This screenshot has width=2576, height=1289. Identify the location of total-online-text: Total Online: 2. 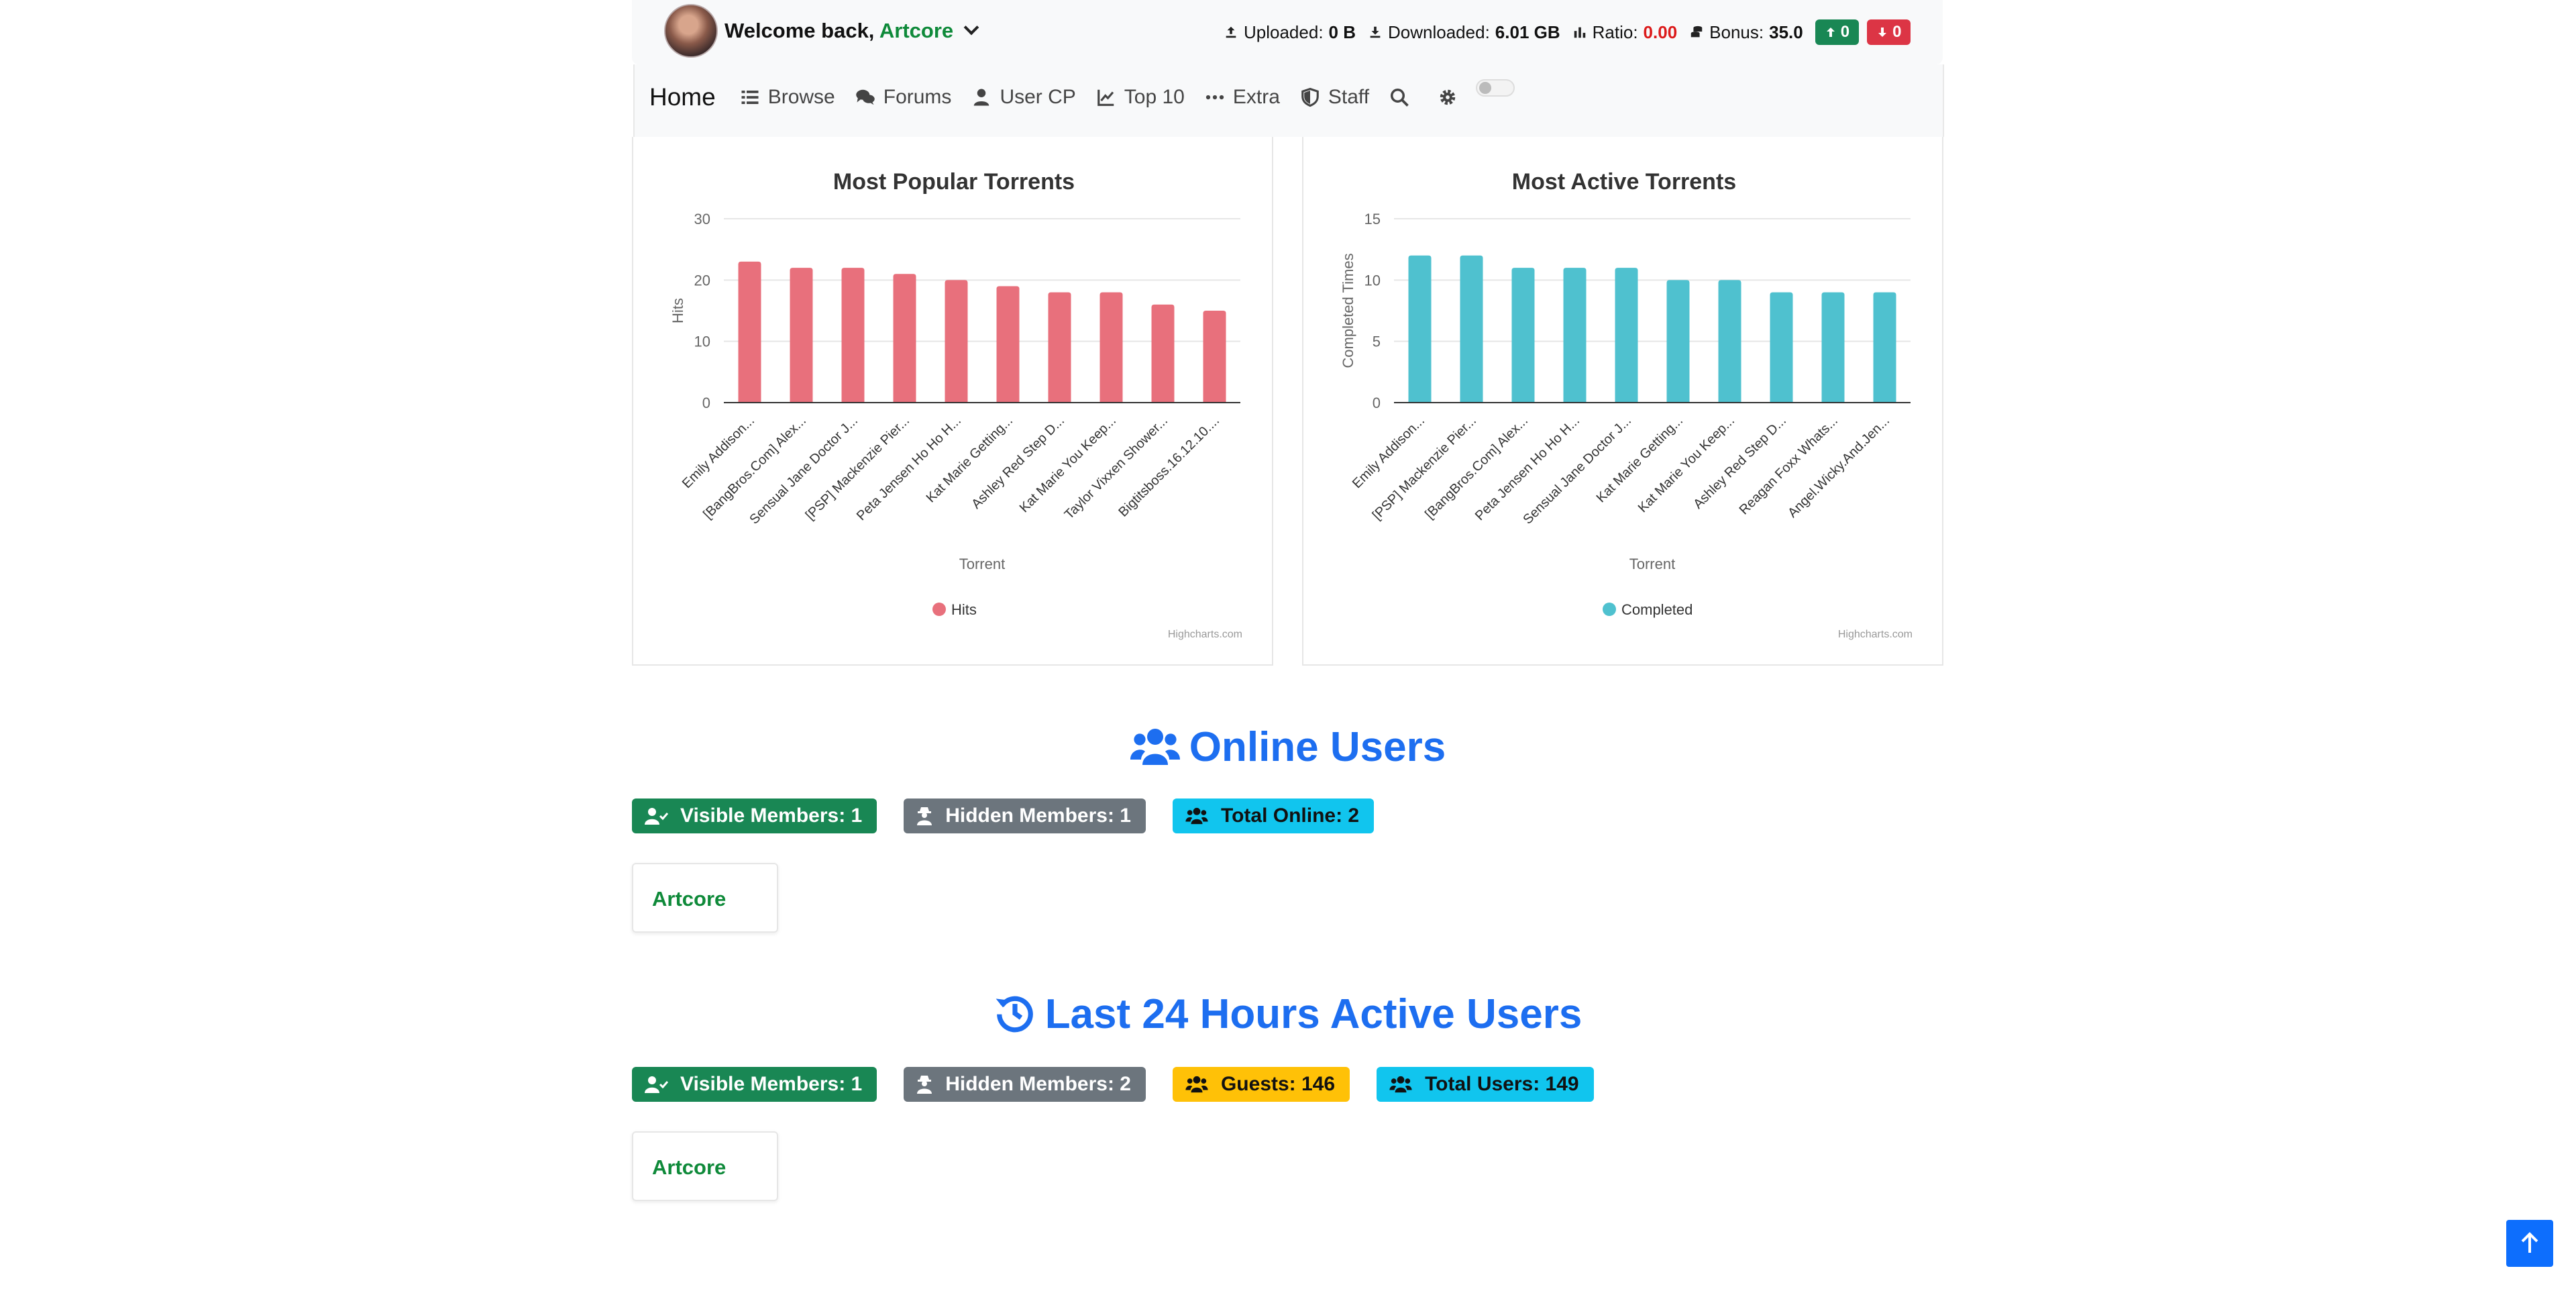
(1290, 816).